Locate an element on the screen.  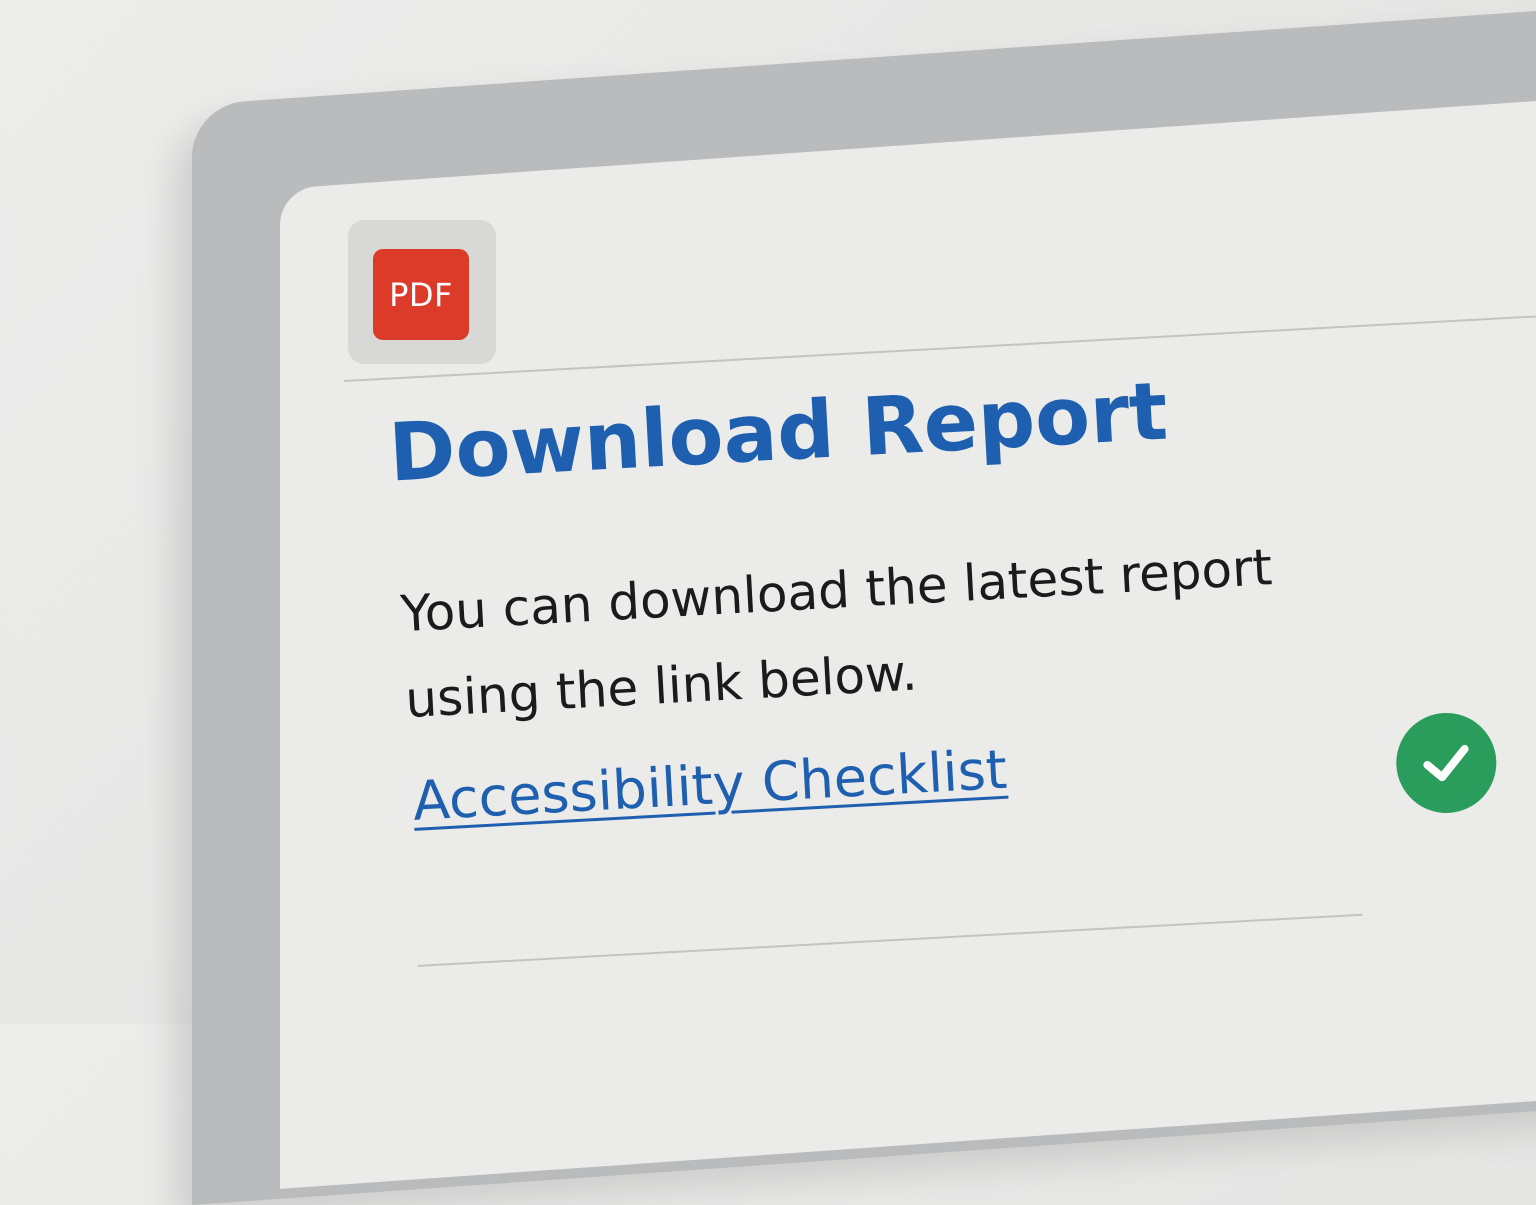
header-divider is located at coordinates (940, 347).